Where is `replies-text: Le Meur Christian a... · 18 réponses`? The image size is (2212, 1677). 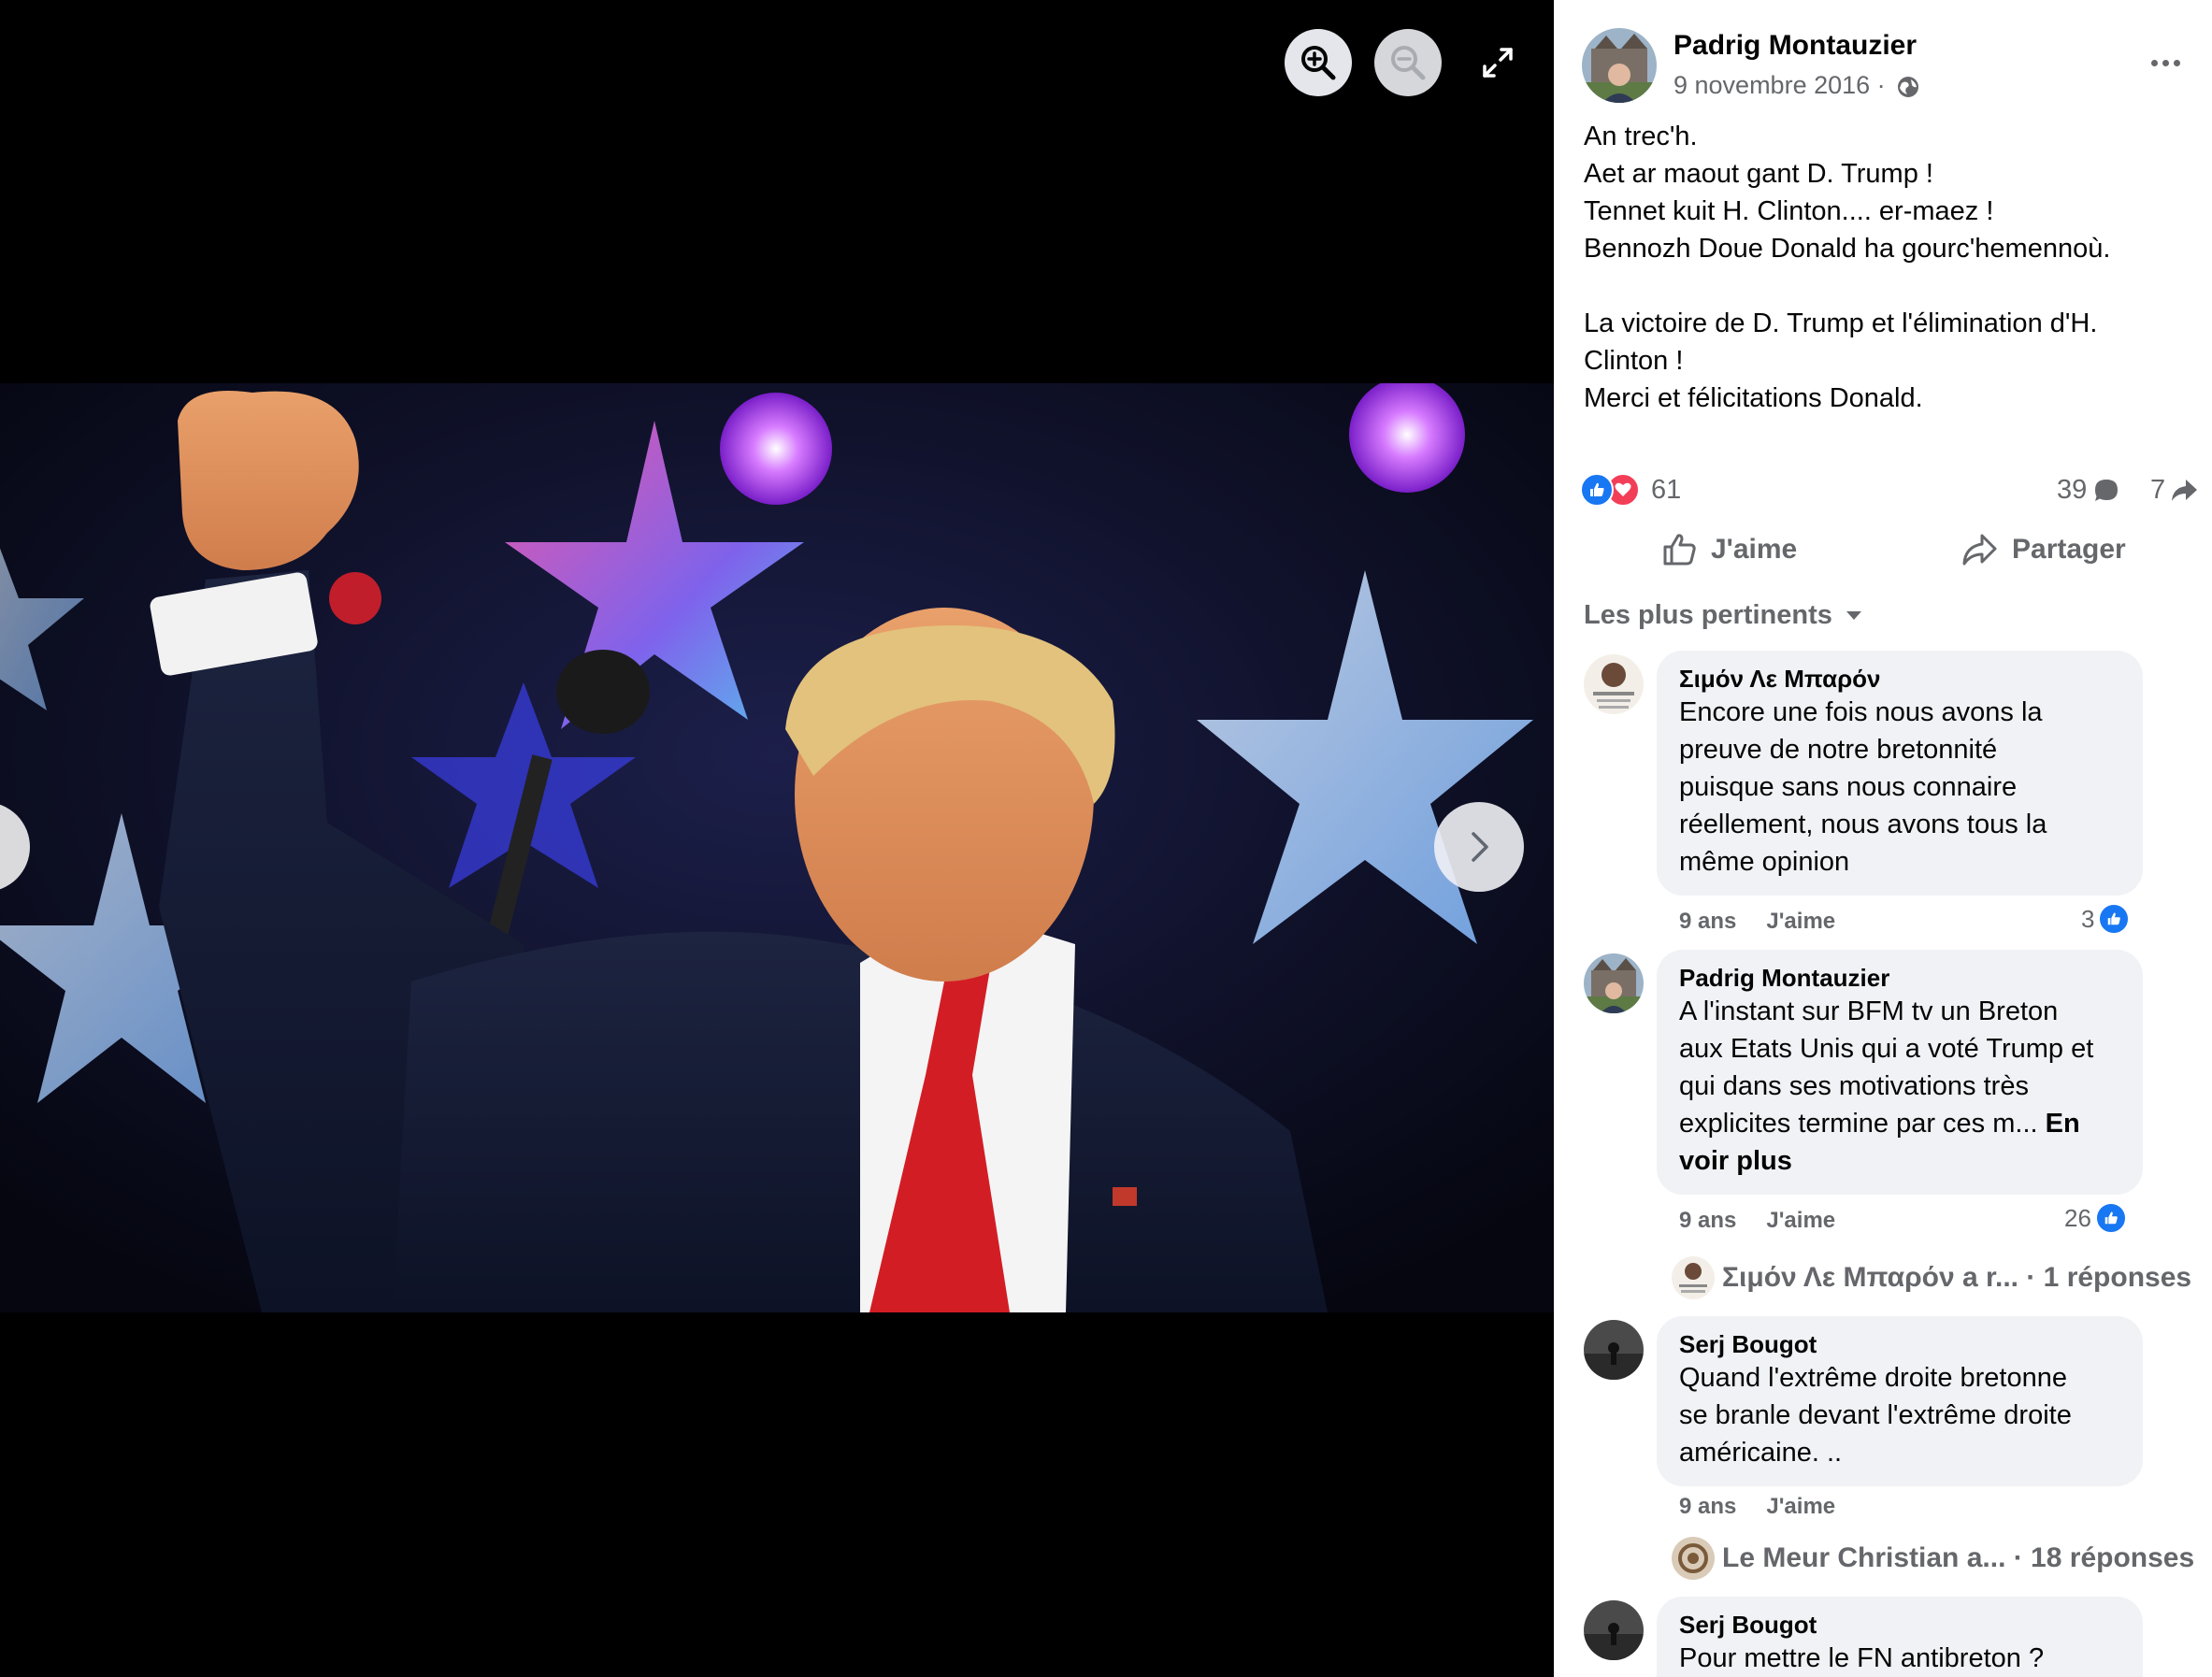 replies-text: Le Meur Christian a... · 18 réponses is located at coordinates (1958, 1557).